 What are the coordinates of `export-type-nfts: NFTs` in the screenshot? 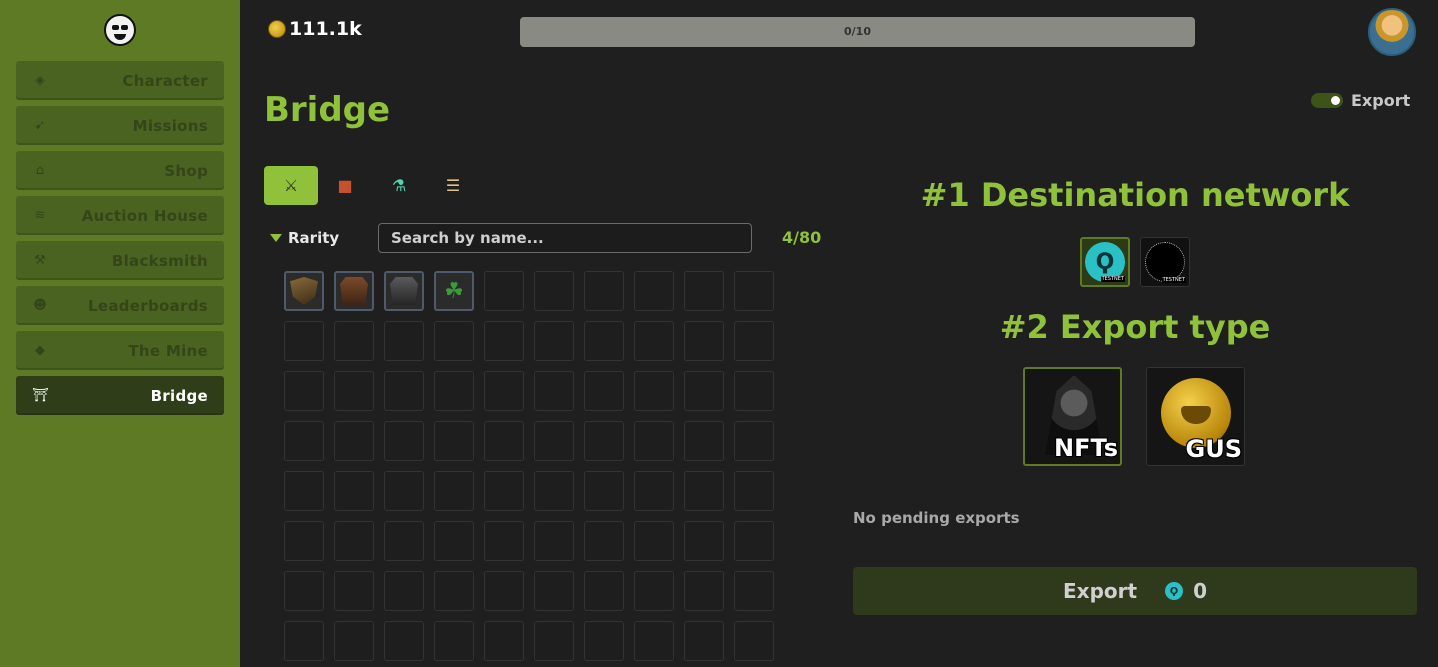 It's located at (1072, 416).